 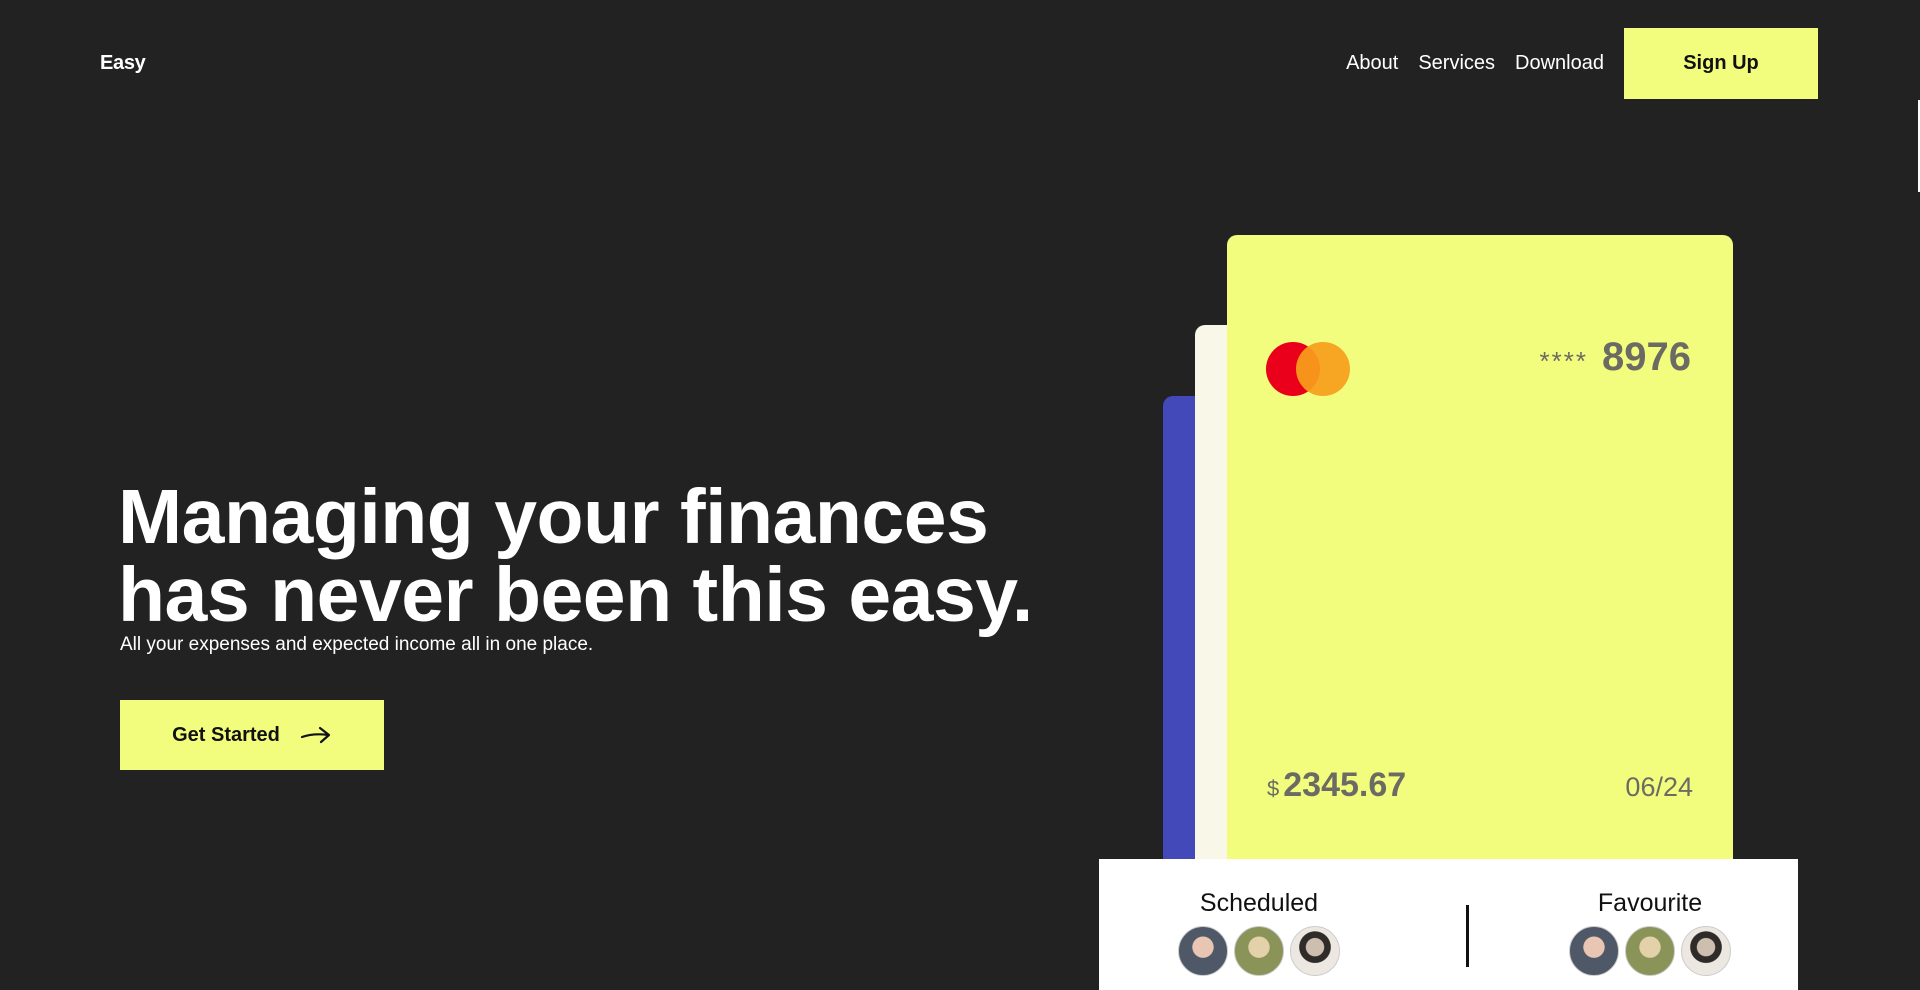 What do you see at coordinates (1564, 361) in the screenshot?
I see `card-number-mask: ****` at bounding box center [1564, 361].